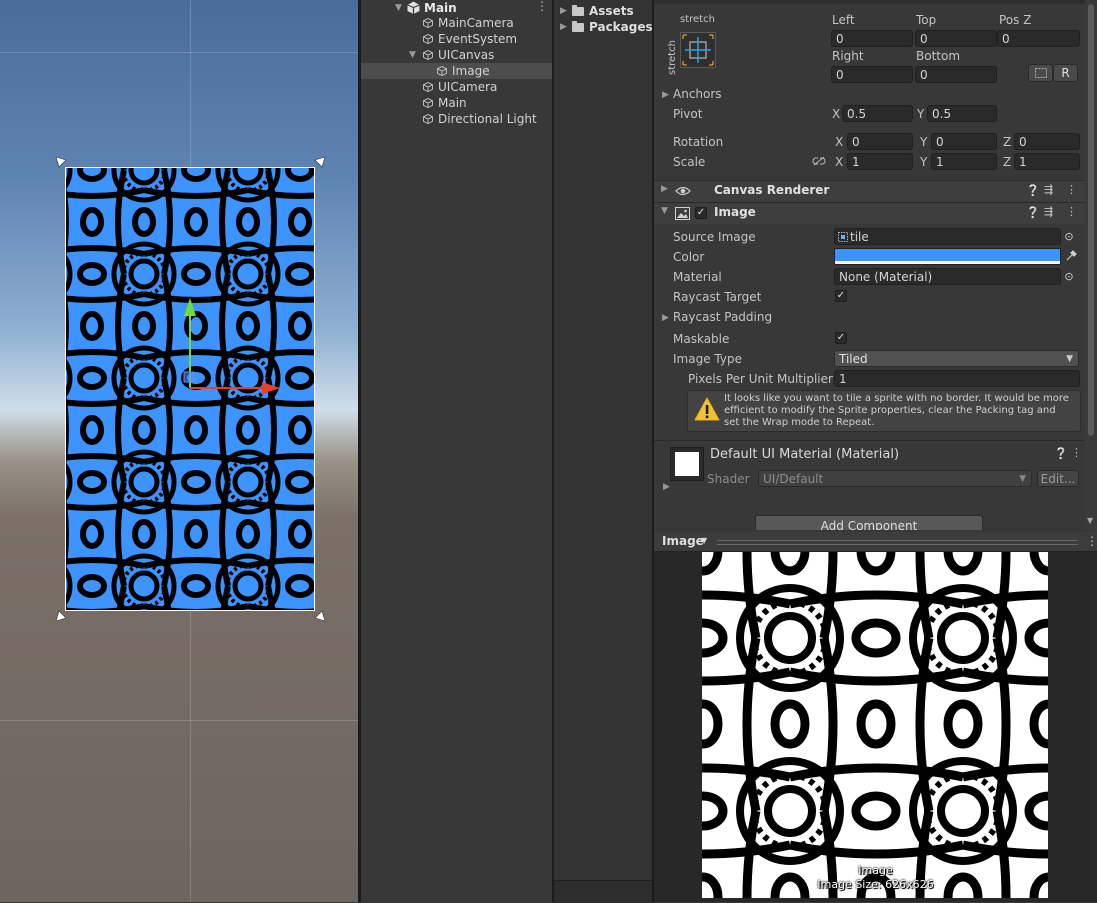 This screenshot has width=1097, height=903. What do you see at coordinates (456, 55) in the screenshot?
I see `hierarchy-item-uicanvas: ▼ UICanvas` at bounding box center [456, 55].